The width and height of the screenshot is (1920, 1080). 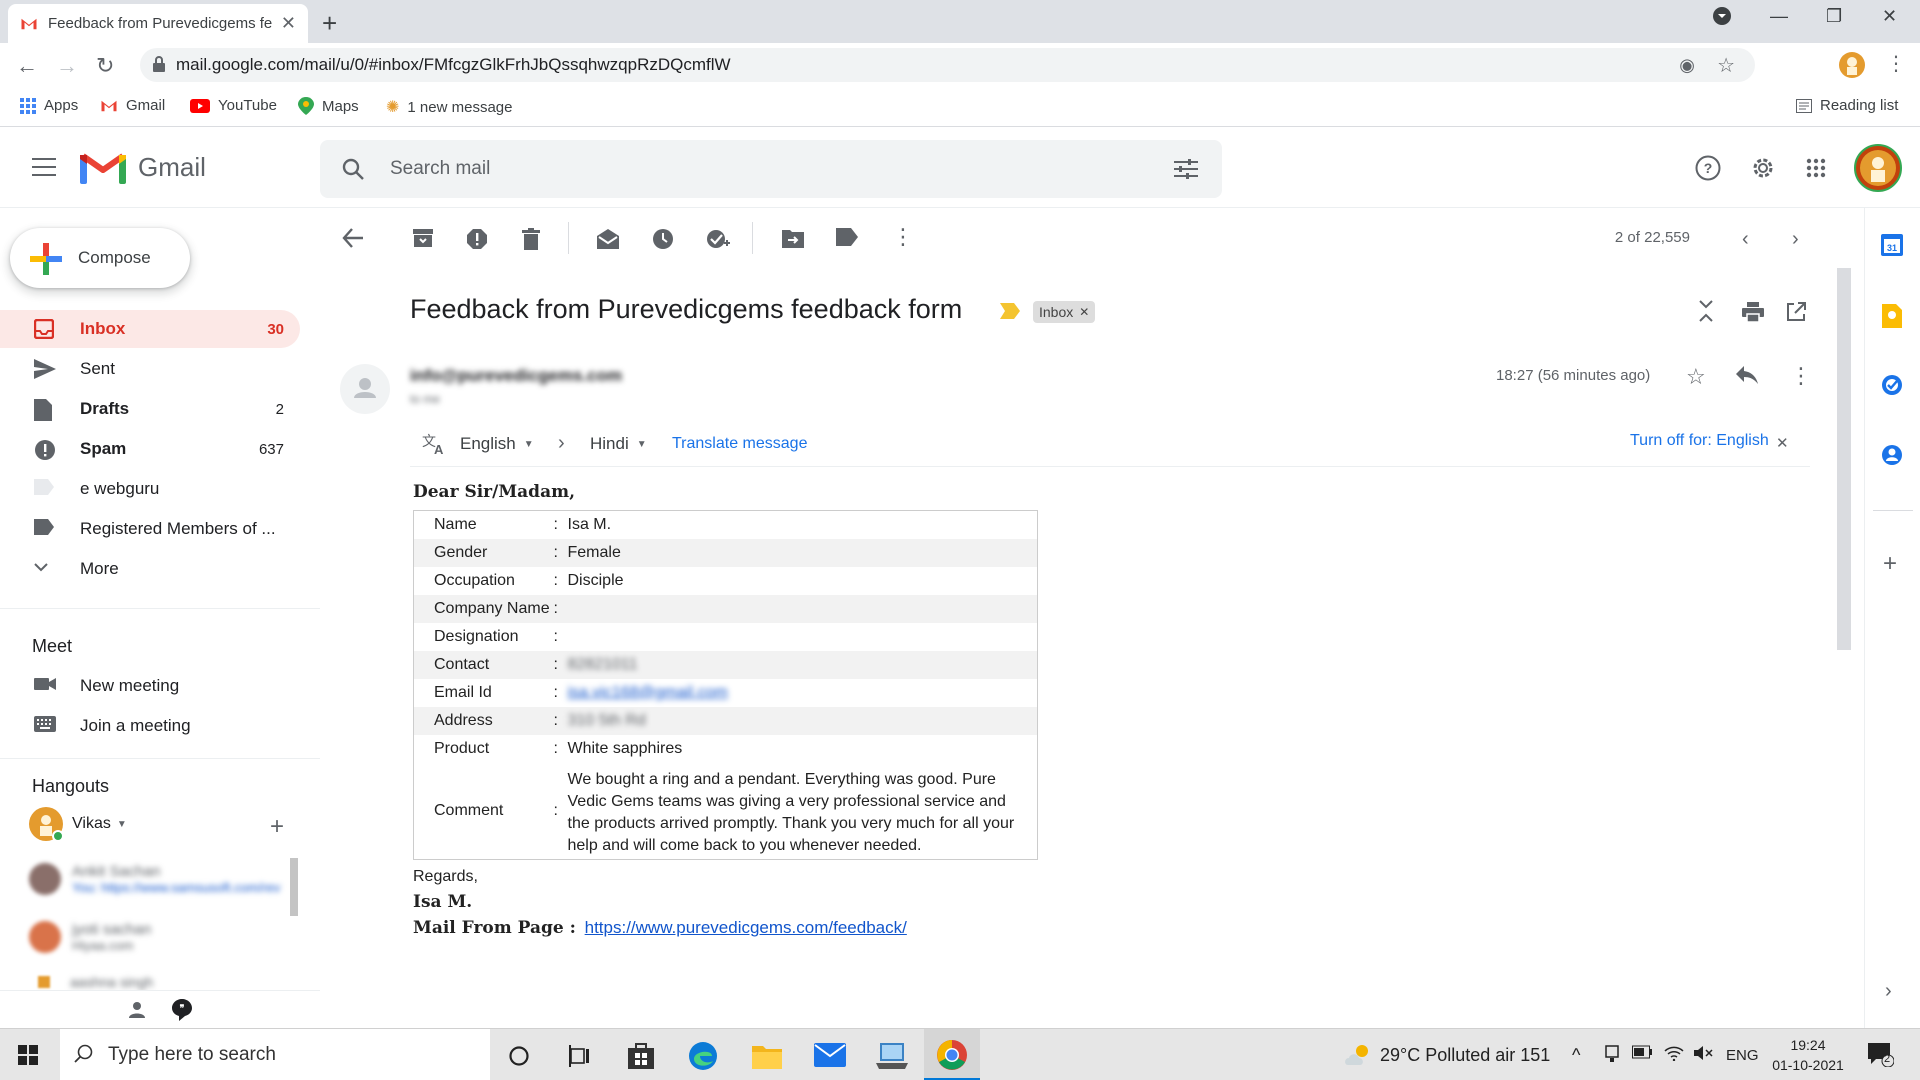 I want to click on battery-icon, so click(x=1642, y=1052).